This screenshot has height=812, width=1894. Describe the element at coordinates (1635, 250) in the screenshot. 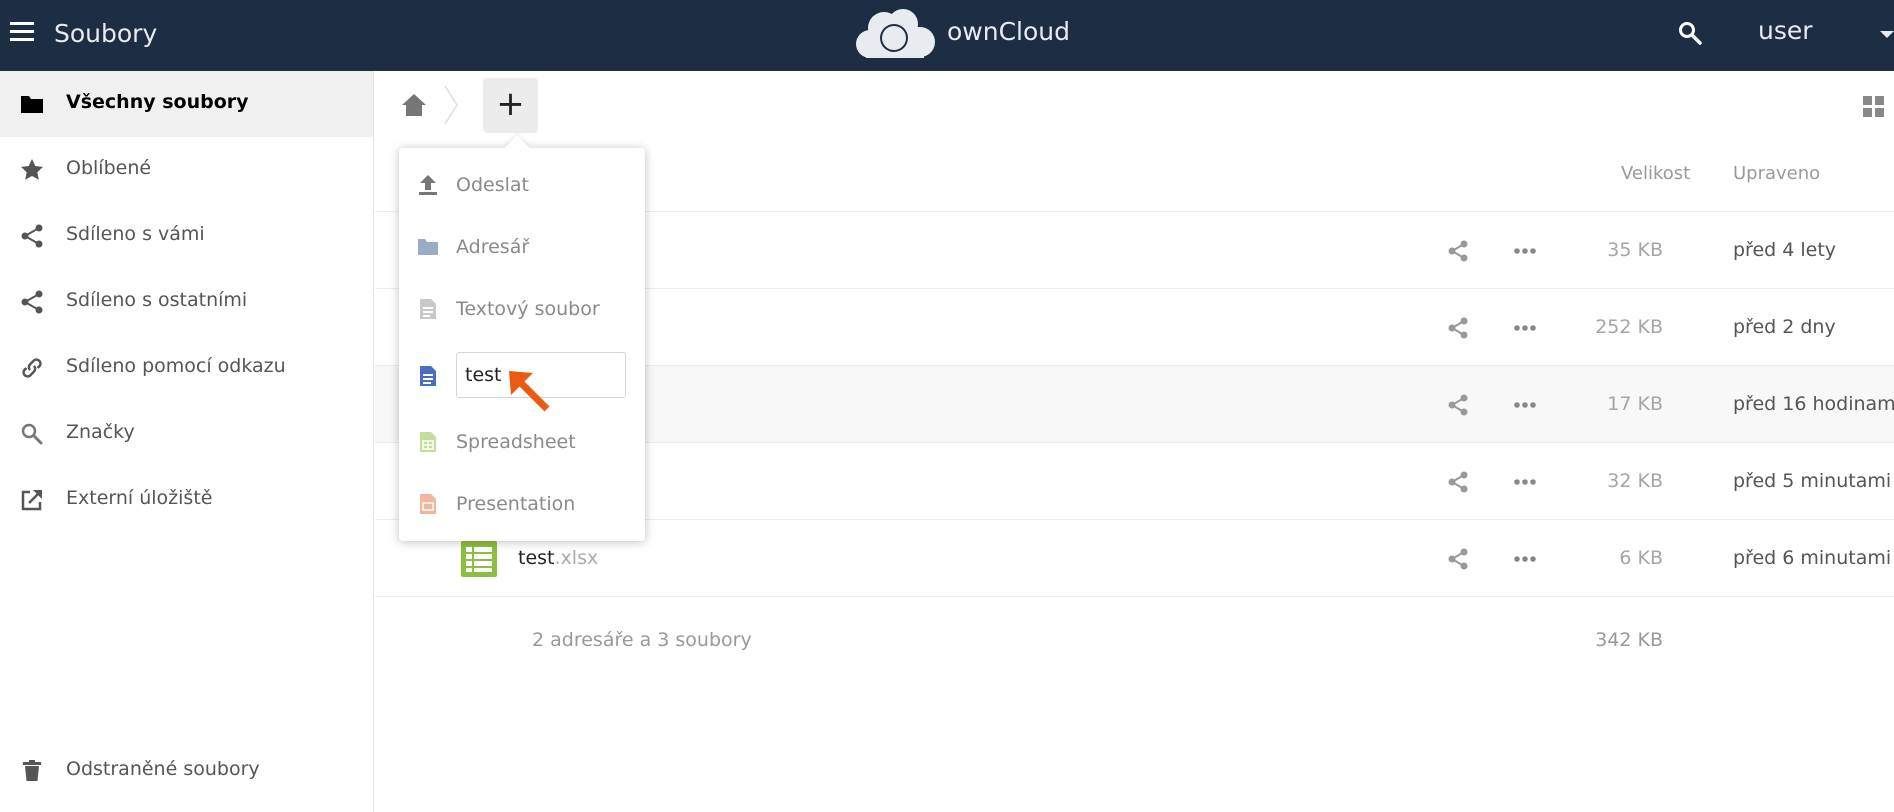

I see `file-size: 35 KB` at that location.